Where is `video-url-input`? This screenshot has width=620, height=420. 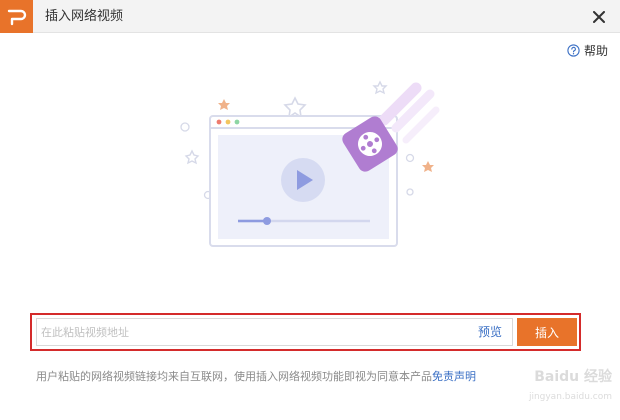 video-url-input is located at coordinates (249, 332).